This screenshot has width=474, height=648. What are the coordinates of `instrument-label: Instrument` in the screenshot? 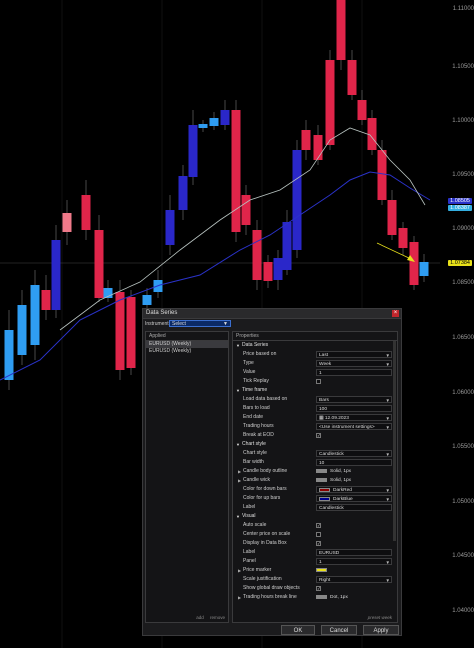 It's located at (157, 324).